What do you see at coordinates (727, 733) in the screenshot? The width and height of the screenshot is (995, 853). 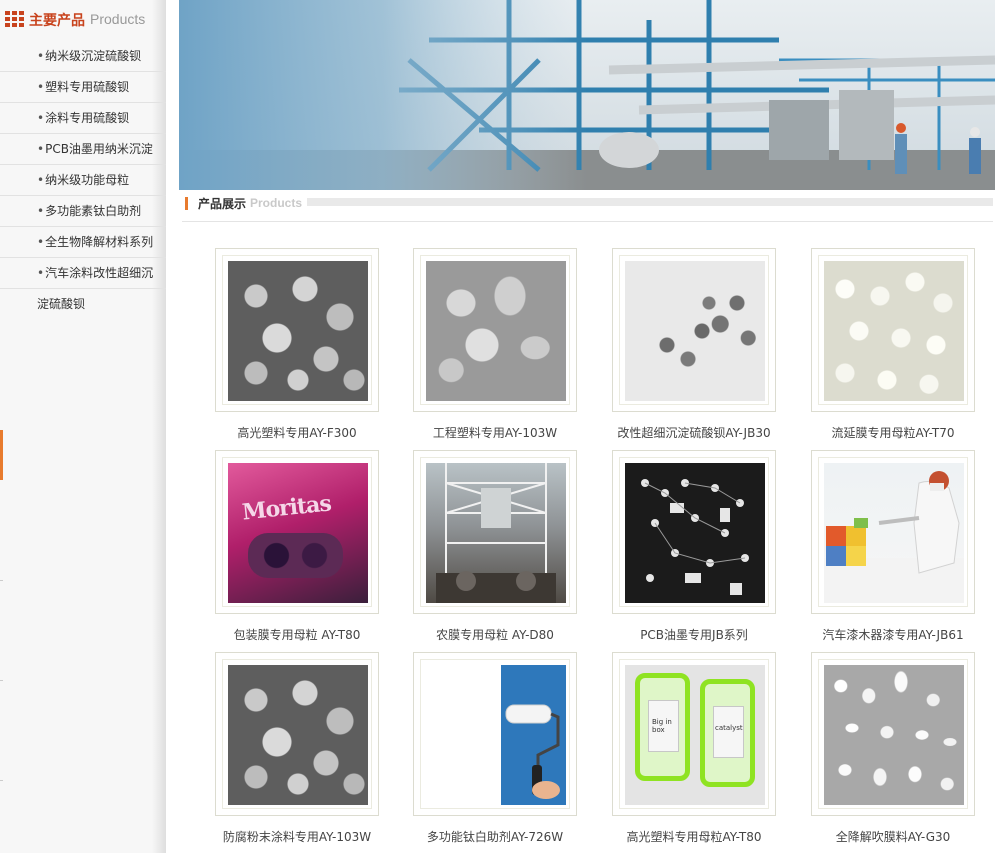 I see `green-case-right: catalyst` at bounding box center [727, 733].